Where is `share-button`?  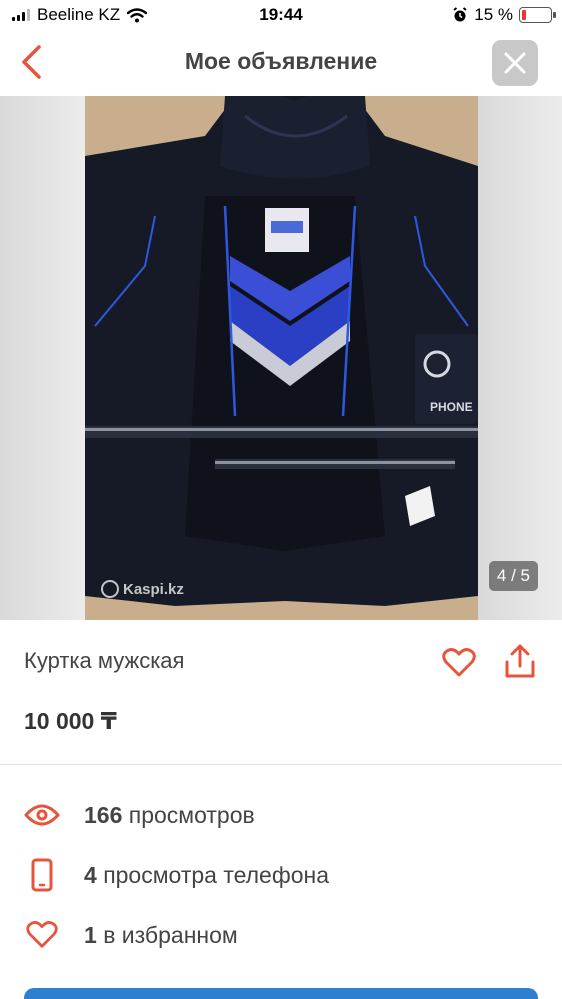 share-button is located at coordinates (520, 662).